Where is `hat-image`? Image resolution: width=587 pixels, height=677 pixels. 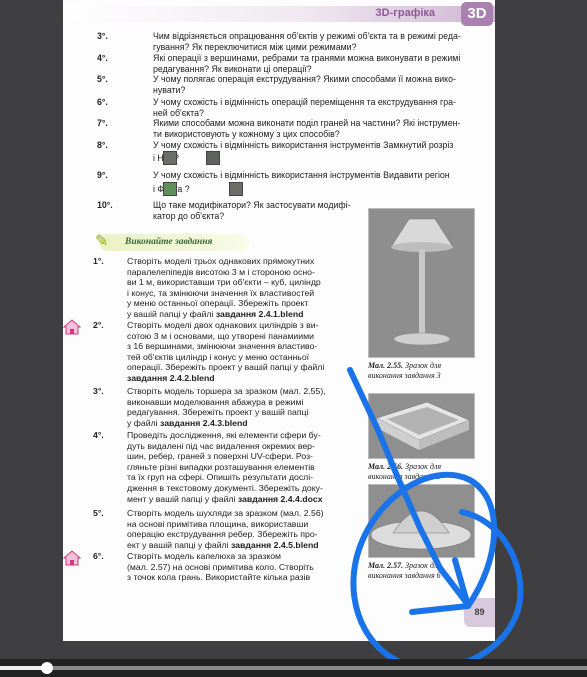
hat-image is located at coordinates (421, 521).